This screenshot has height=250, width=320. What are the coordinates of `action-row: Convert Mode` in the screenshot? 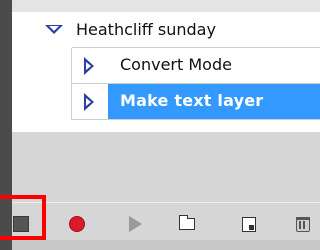 It's located at (166, 66).